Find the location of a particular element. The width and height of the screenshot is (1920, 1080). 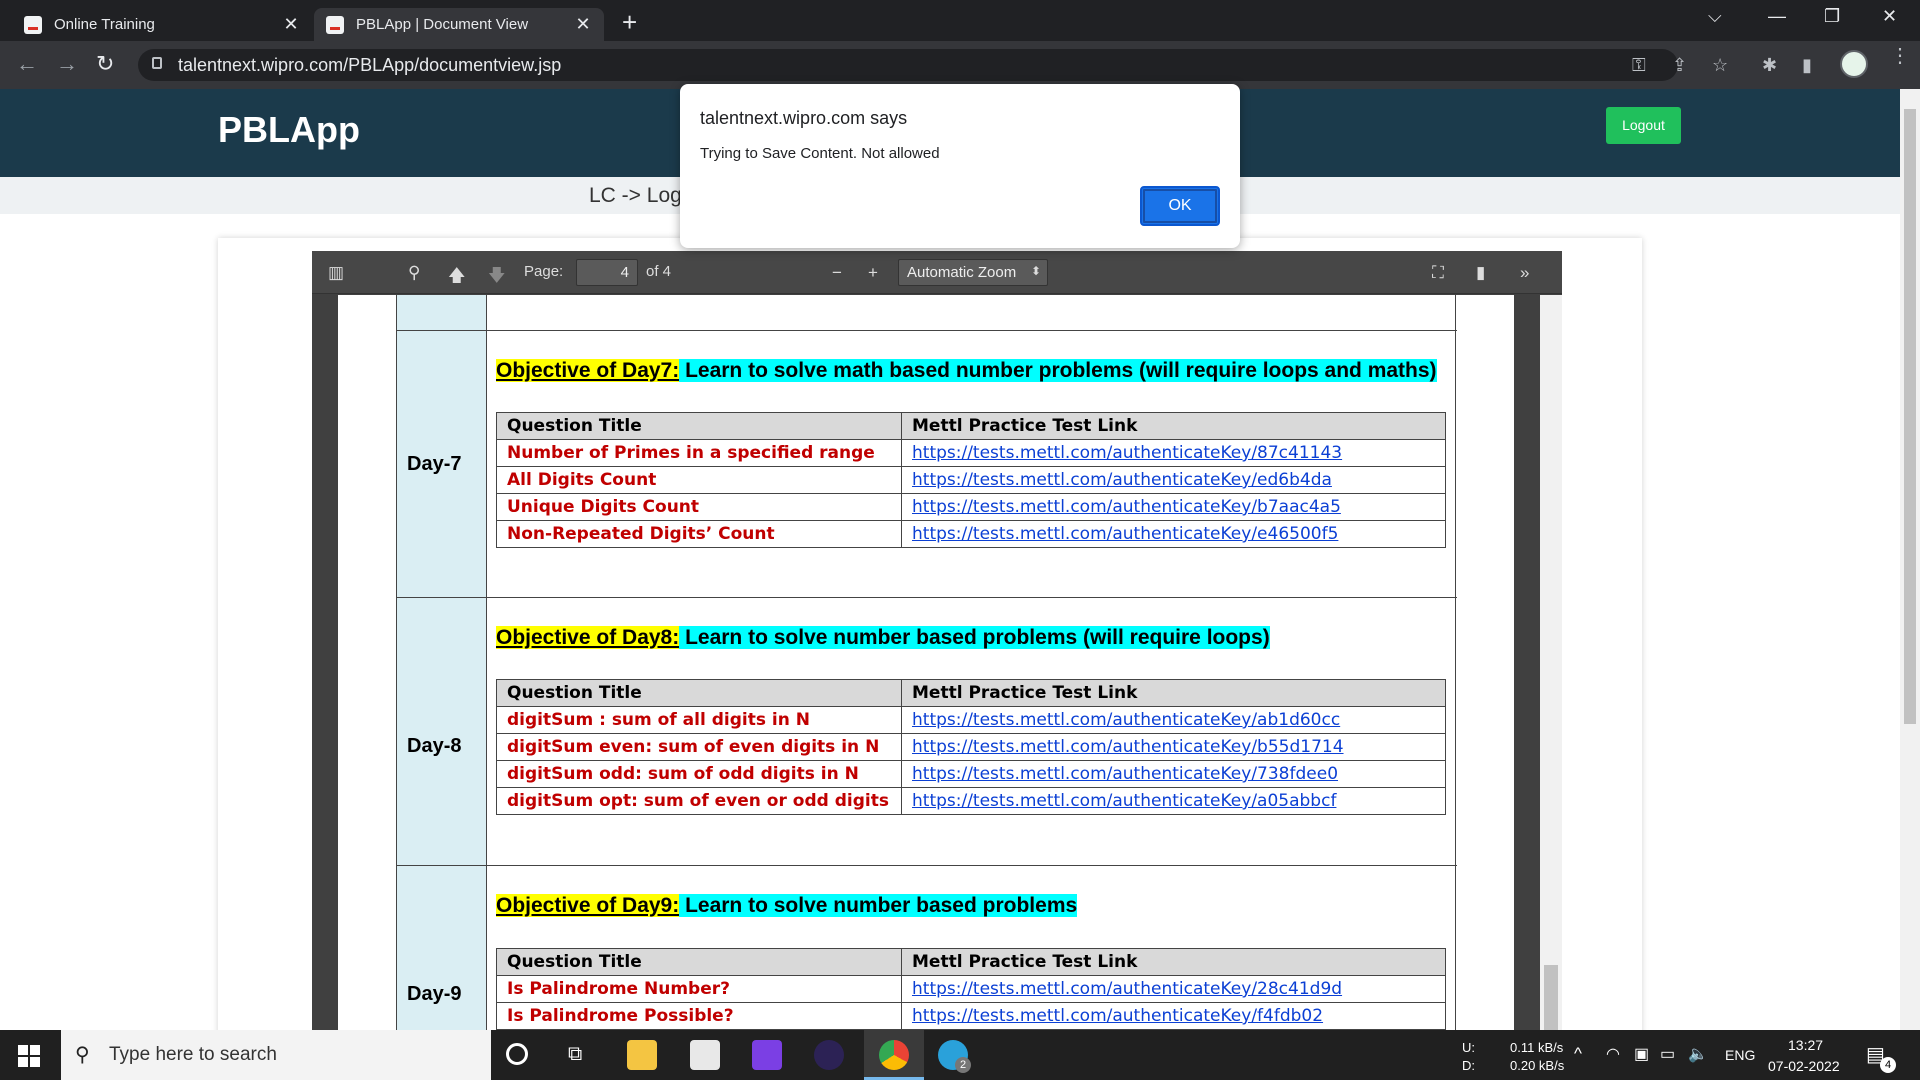

dialog-title: talentnext.wipro.com says is located at coordinates (804, 118).